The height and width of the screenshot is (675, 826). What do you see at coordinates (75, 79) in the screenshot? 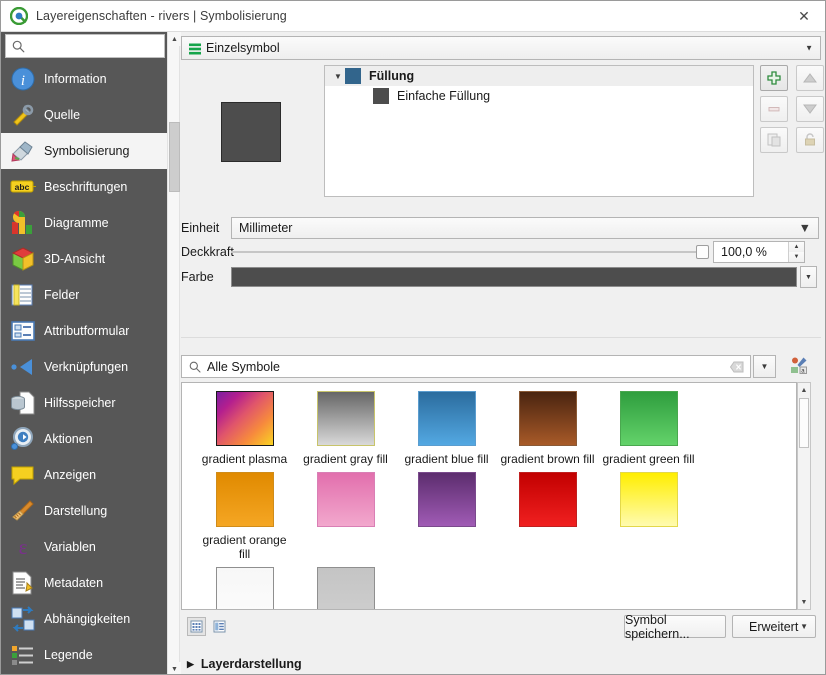
I see `sidebar-item-label: Information` at bounding box center [75, 79].